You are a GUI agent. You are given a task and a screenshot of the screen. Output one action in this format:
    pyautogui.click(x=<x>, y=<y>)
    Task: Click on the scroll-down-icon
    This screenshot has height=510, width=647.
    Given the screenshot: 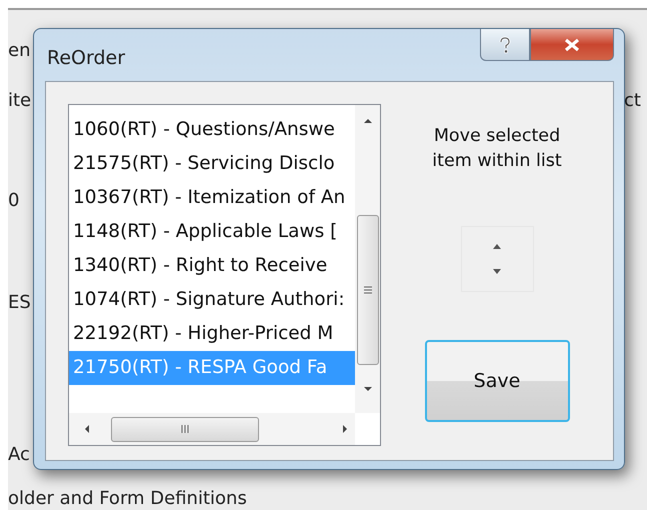 What is the action you would take?
    pyautogui.click(x=368, y=389)
    